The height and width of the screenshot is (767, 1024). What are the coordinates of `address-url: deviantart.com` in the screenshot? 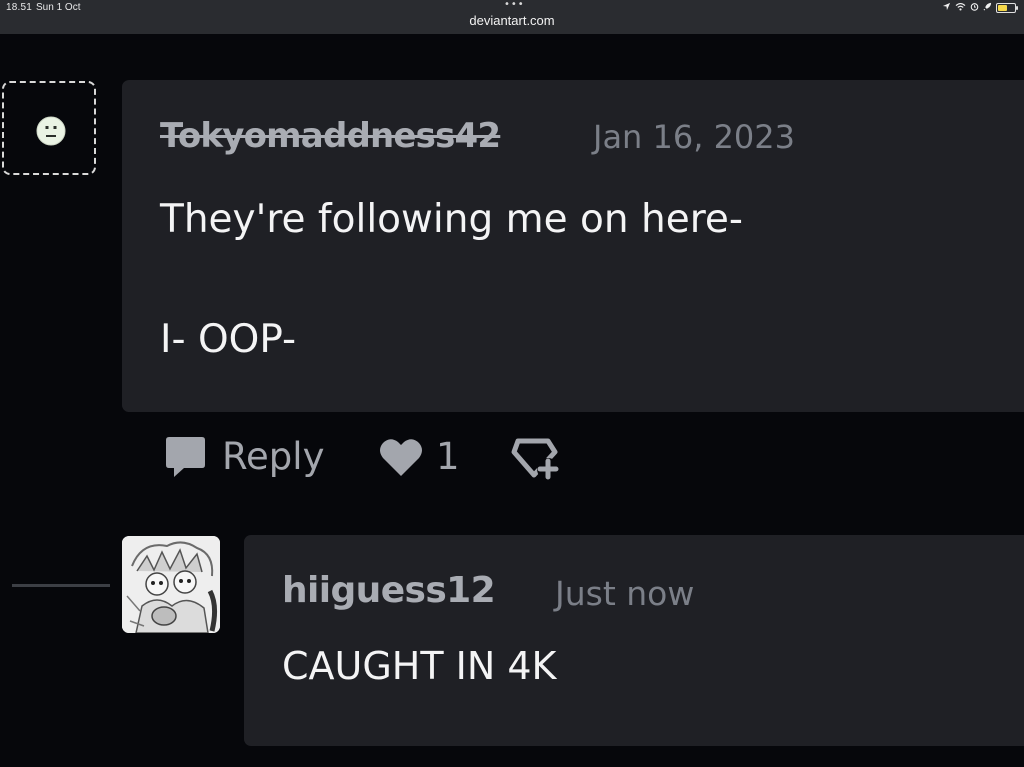 It's located at (512, 20).